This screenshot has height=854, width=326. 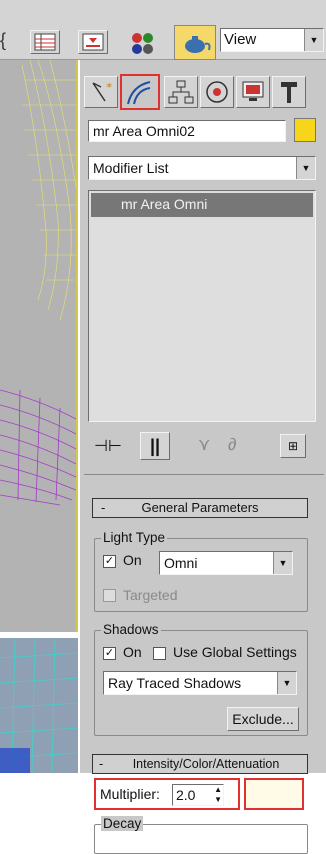 I want to click on grid-mesh, so click(x=39, y=705).